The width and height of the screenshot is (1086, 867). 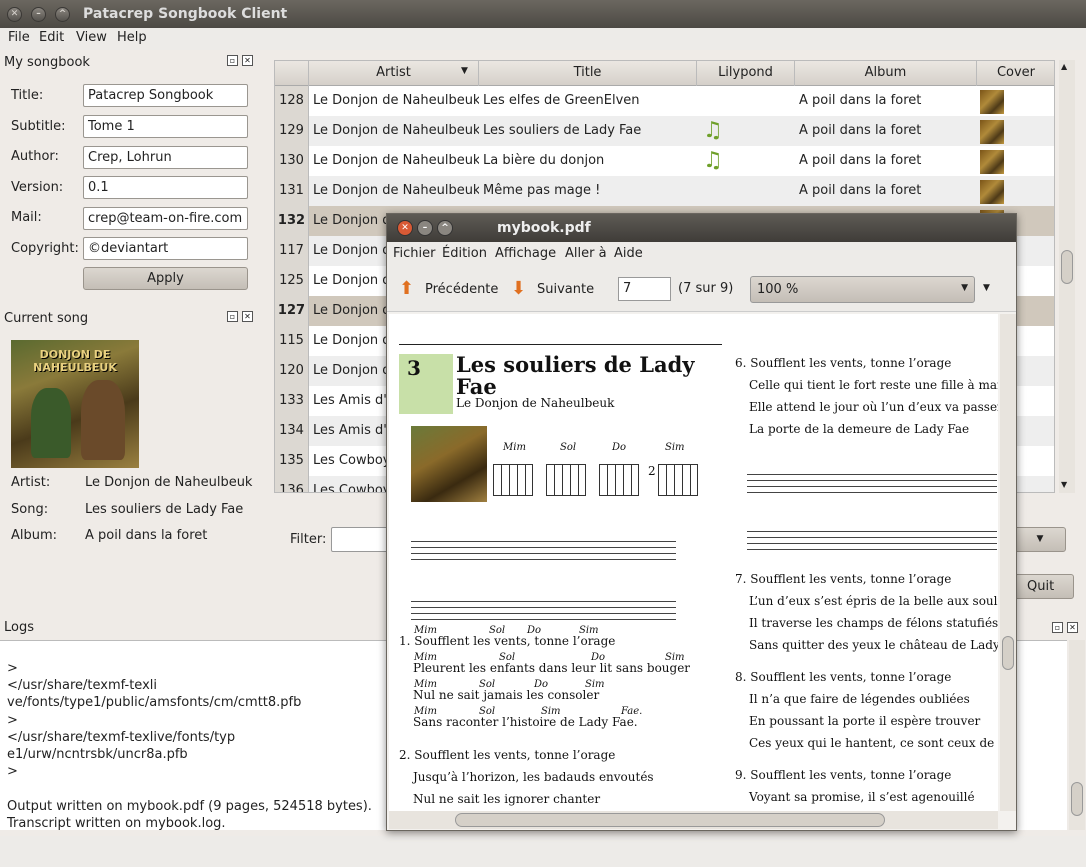 What do you see at coordinates (292, 484) in the screenshot?
I see `row-number: 136` at bounding box center [292, 484].